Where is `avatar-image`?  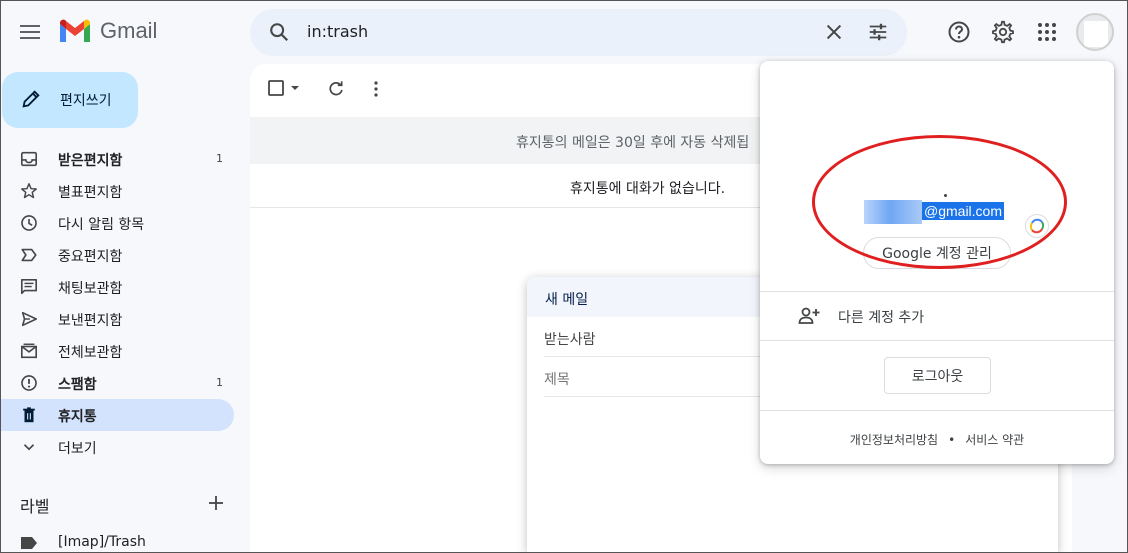
avatar-image is located at coordinates (1096, 34).